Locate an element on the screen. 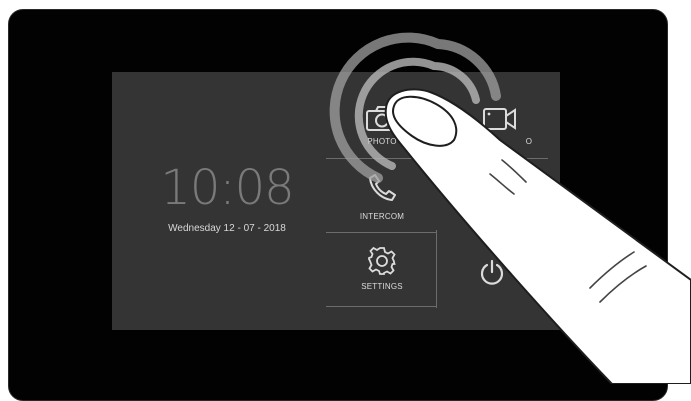 Image resolution: width=691 pixels, height=401 pixels. intercom-button: INTERCOM is located at coordinates (382, 200).